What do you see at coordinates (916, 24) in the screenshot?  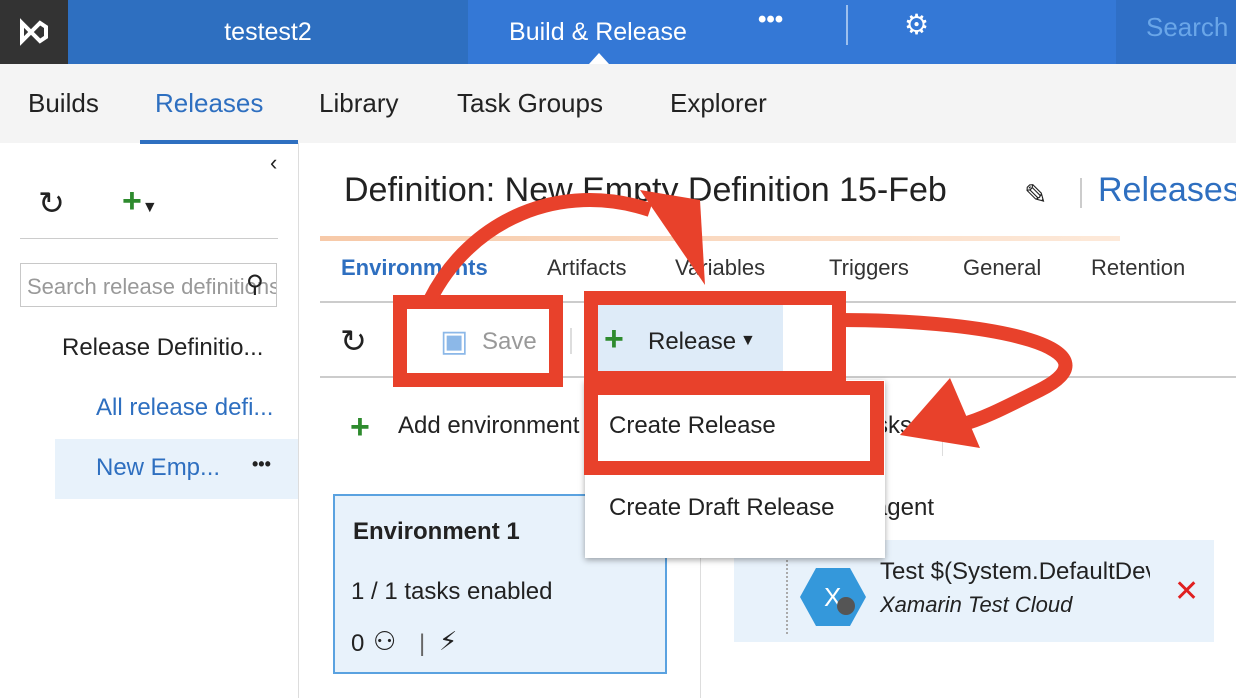 I see `gear-icon: ⚙` at bounding box center [916, 24].